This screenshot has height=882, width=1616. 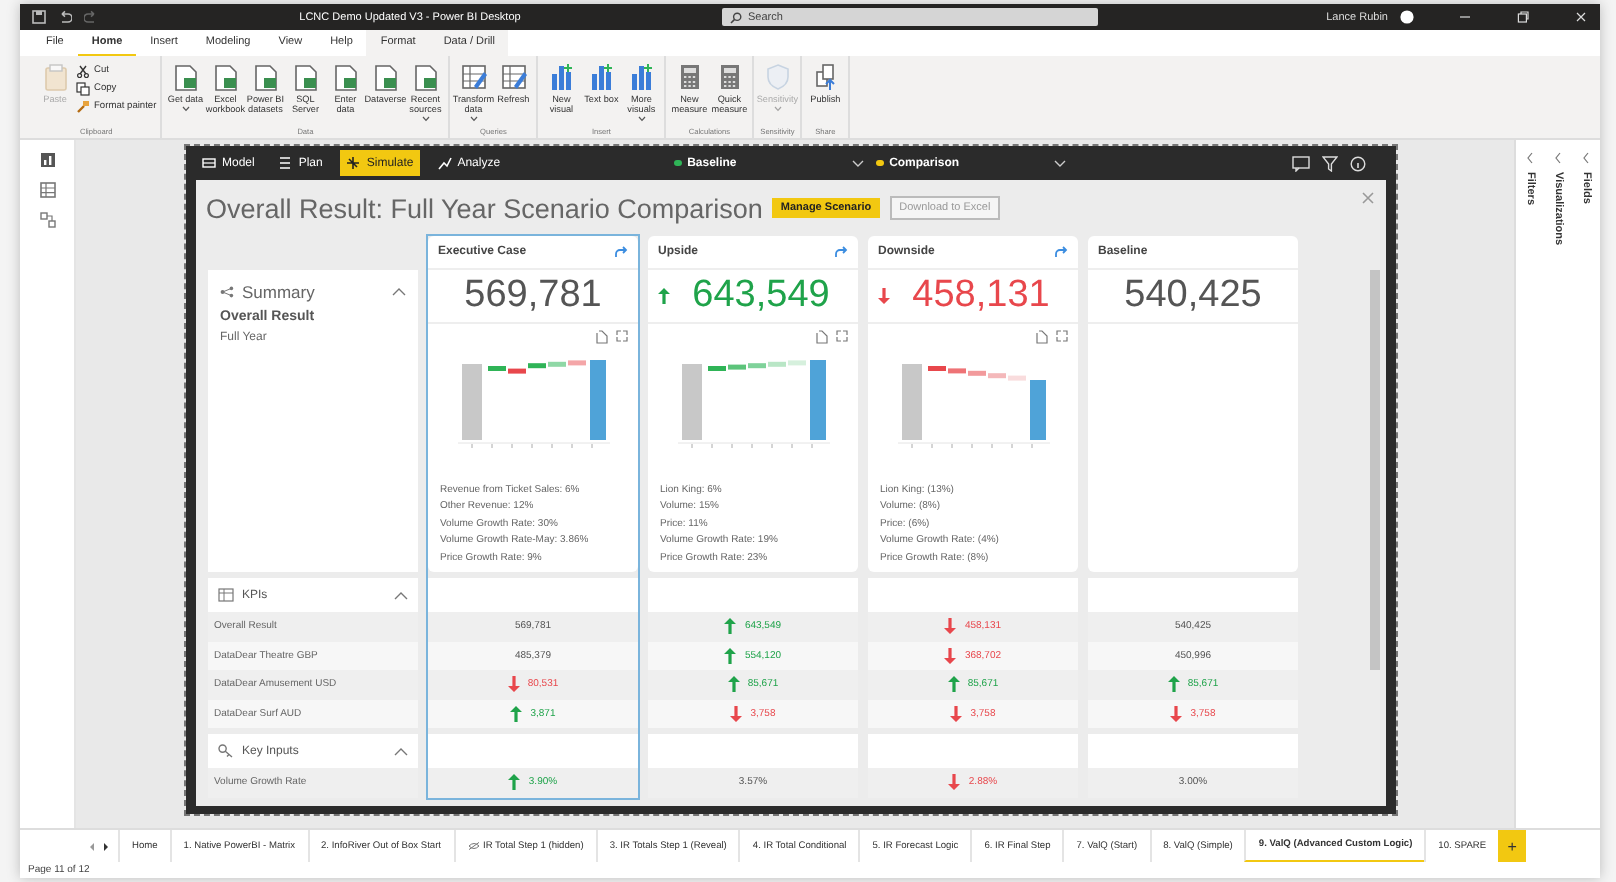 What do you see at coordinates (1523, 17) in the screenshot?
I see `restore-icon` at bounding box center [1523, 17].